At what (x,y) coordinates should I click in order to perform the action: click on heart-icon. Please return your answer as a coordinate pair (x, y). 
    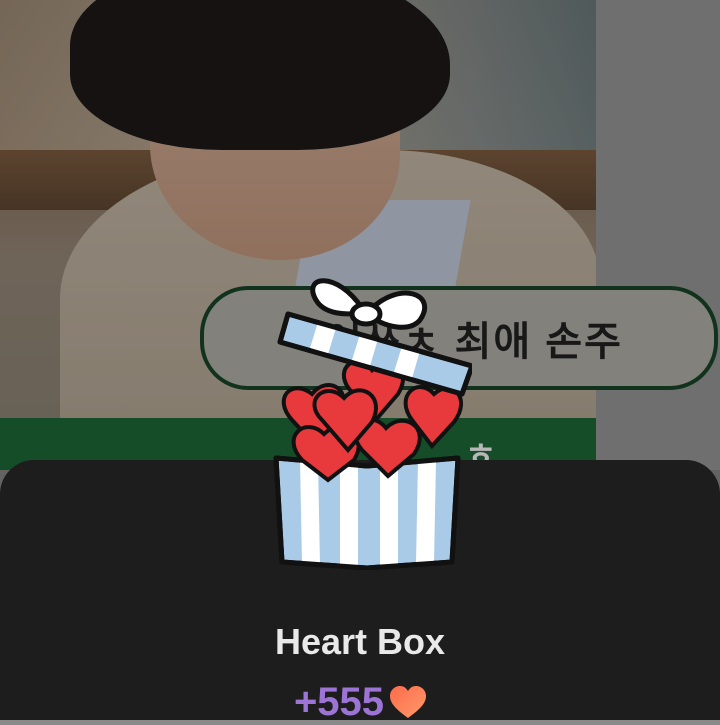
    Looking at the image, I should click on (408, 701).